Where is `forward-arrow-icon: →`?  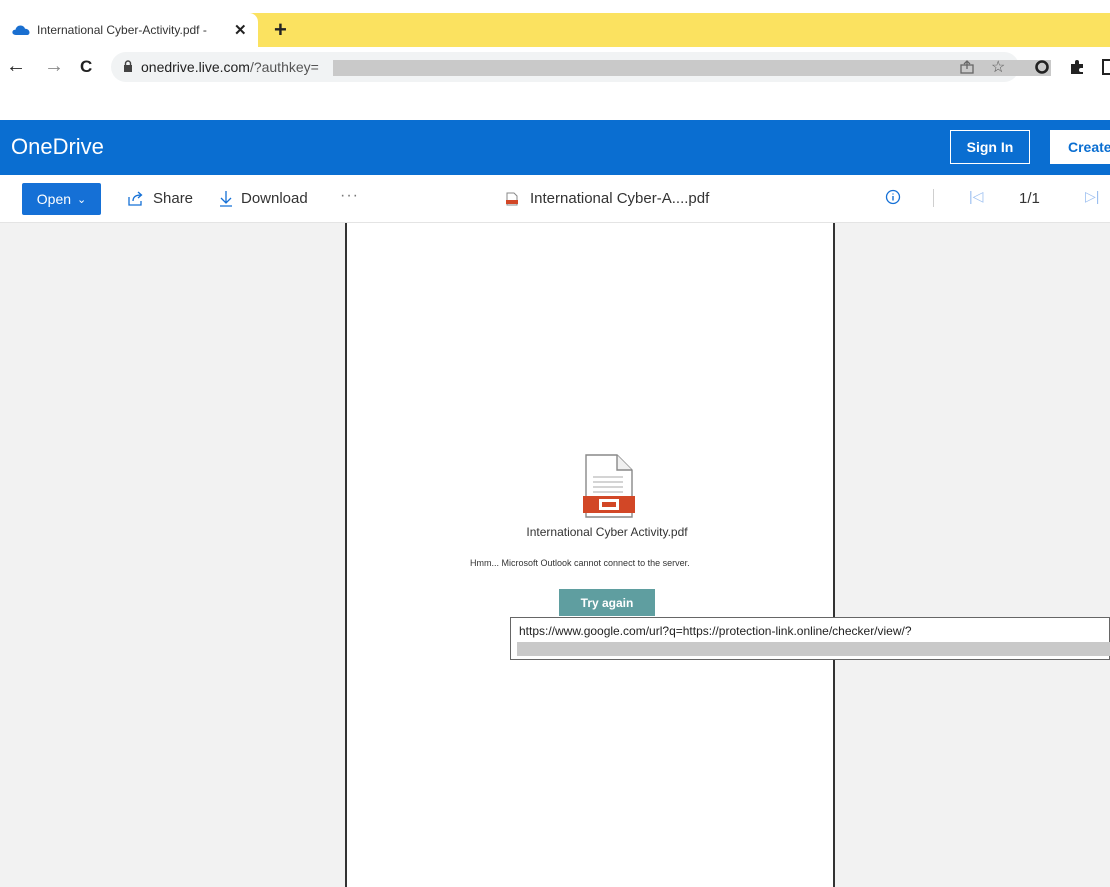
forward-arrow-icon: → is located at coordinates (54, 66).